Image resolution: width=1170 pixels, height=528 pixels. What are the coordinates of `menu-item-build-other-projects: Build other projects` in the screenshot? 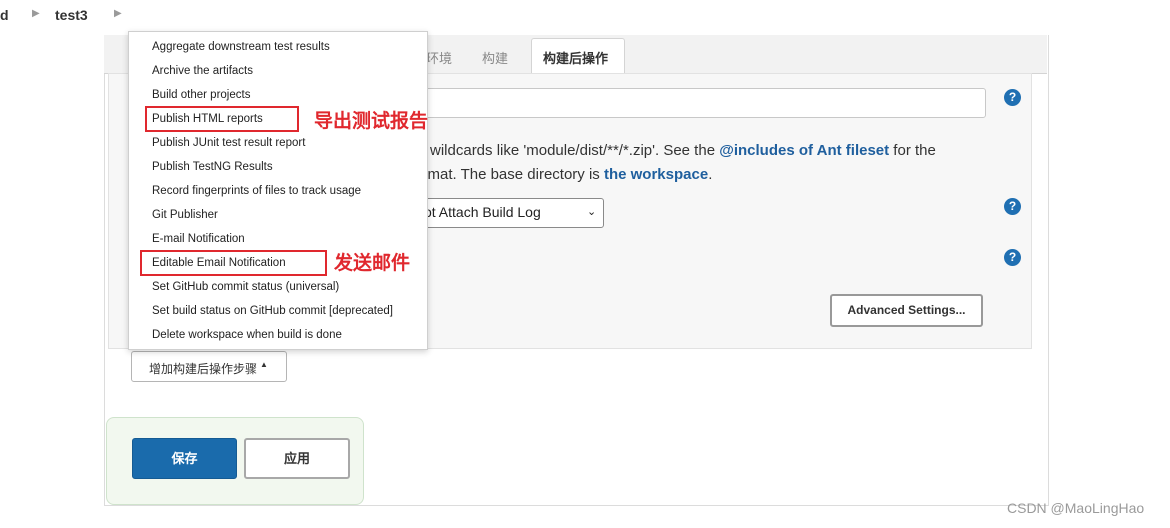 It's located at (201, 95).